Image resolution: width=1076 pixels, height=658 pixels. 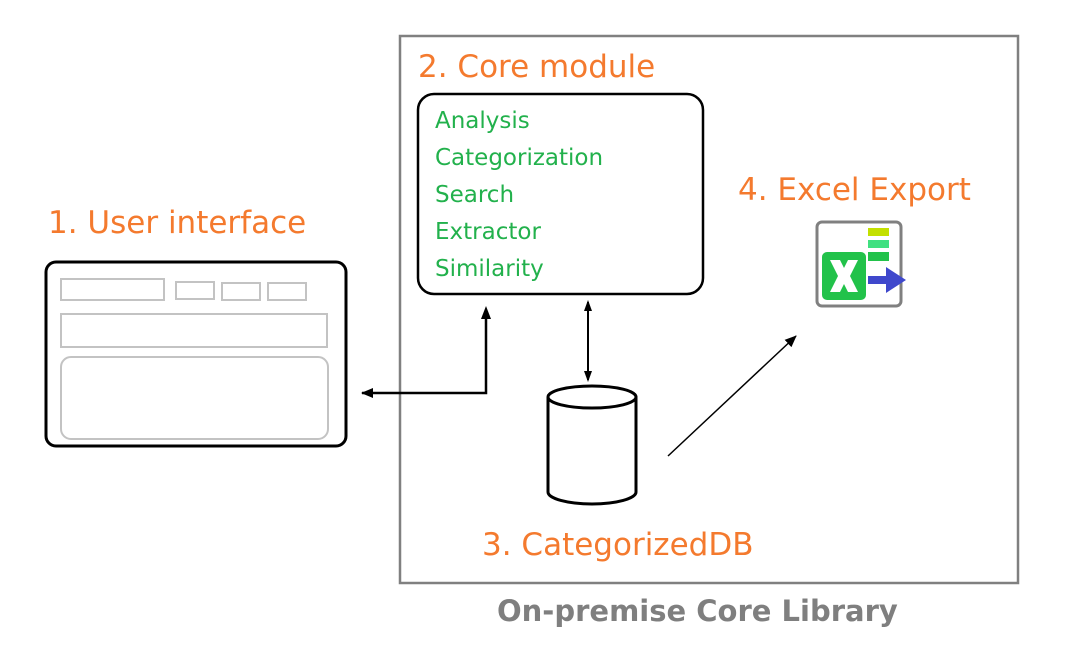 What do you see at coordinates (860, 264) in the screenshot?
I see `excel-export-icon` at bounding box center [860, 264].